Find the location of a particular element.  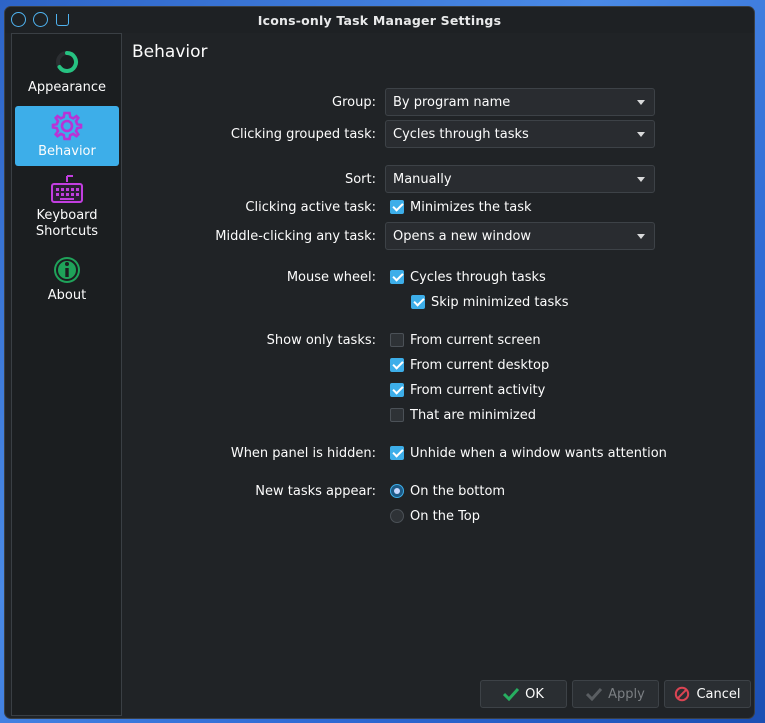

sort-combo: Manually is located at coordinates (520, 179).